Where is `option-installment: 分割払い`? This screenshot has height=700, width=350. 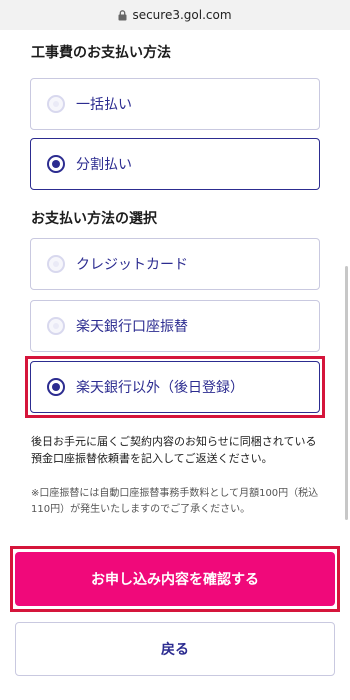
option-installment: 分割払い is located at coordinates (175, 164).